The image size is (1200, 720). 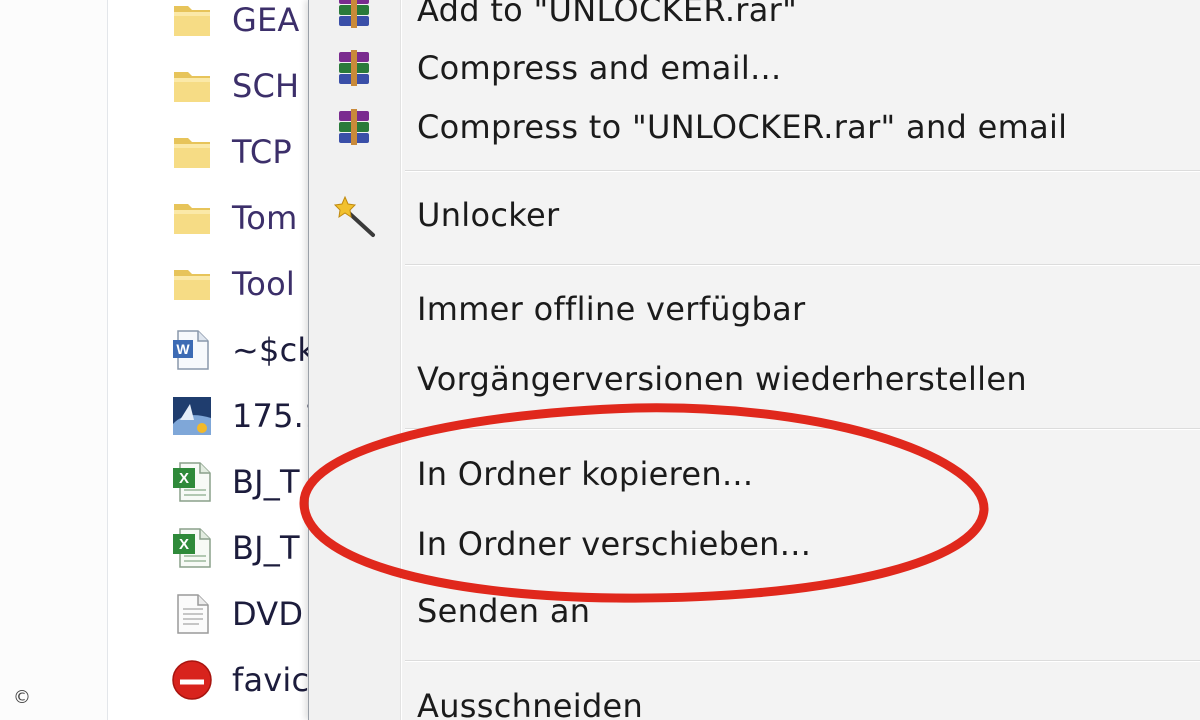 What do you see at coordinates (268, 614) in the screenshot?
I see `file-name: DVD` at bounding box center [268, 614].